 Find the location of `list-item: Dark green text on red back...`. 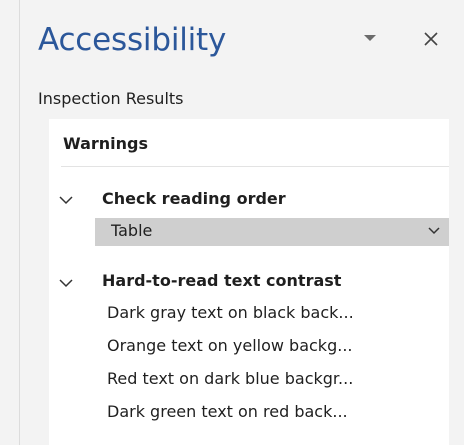

list-item: Dark green text on red back... is located at coordinates (227, 411).